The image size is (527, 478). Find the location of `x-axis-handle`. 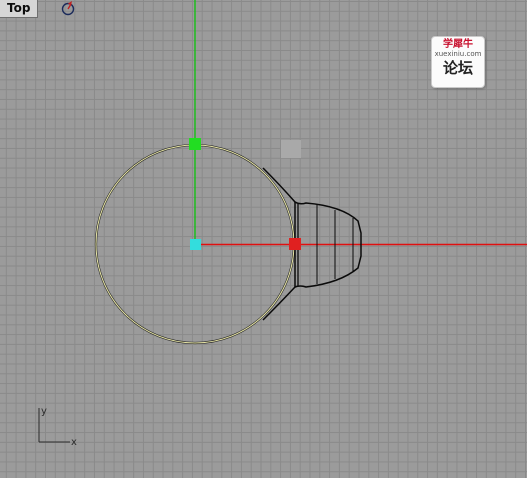

x-axis-handle is located at coordinates (295, 244).